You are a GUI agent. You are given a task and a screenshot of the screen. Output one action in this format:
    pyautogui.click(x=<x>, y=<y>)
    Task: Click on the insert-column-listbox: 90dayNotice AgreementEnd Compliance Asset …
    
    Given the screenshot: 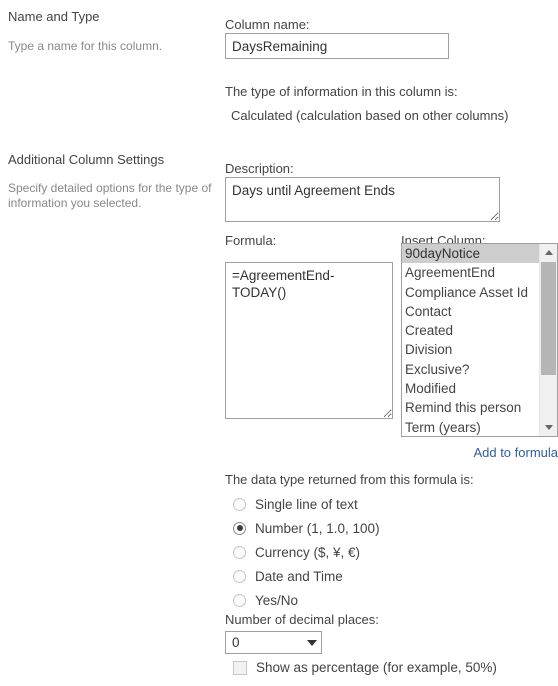 What is the action you would take?
    pyautogui.click(x=479, y=340)
    